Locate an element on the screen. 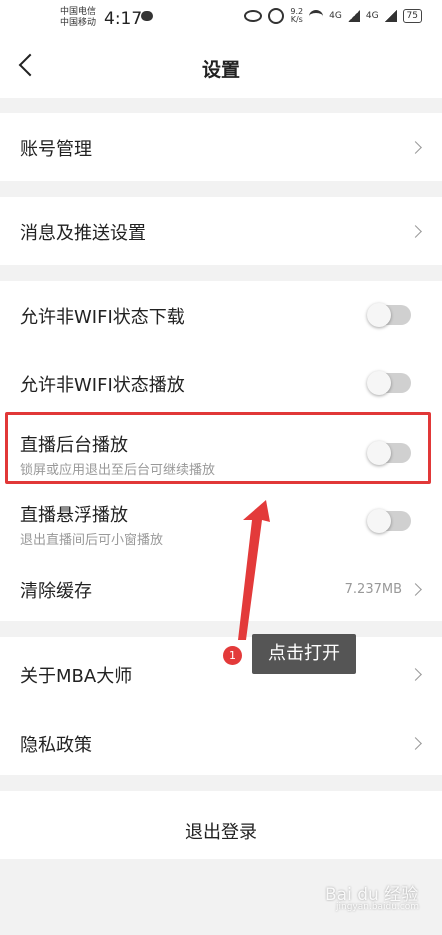 The image size is (442, 935). cache-size: 7.237MB is located at coordinates (373, 589).